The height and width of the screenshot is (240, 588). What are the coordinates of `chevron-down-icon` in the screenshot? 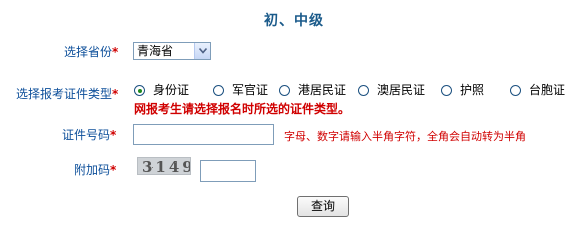 It's located at (203, 51).